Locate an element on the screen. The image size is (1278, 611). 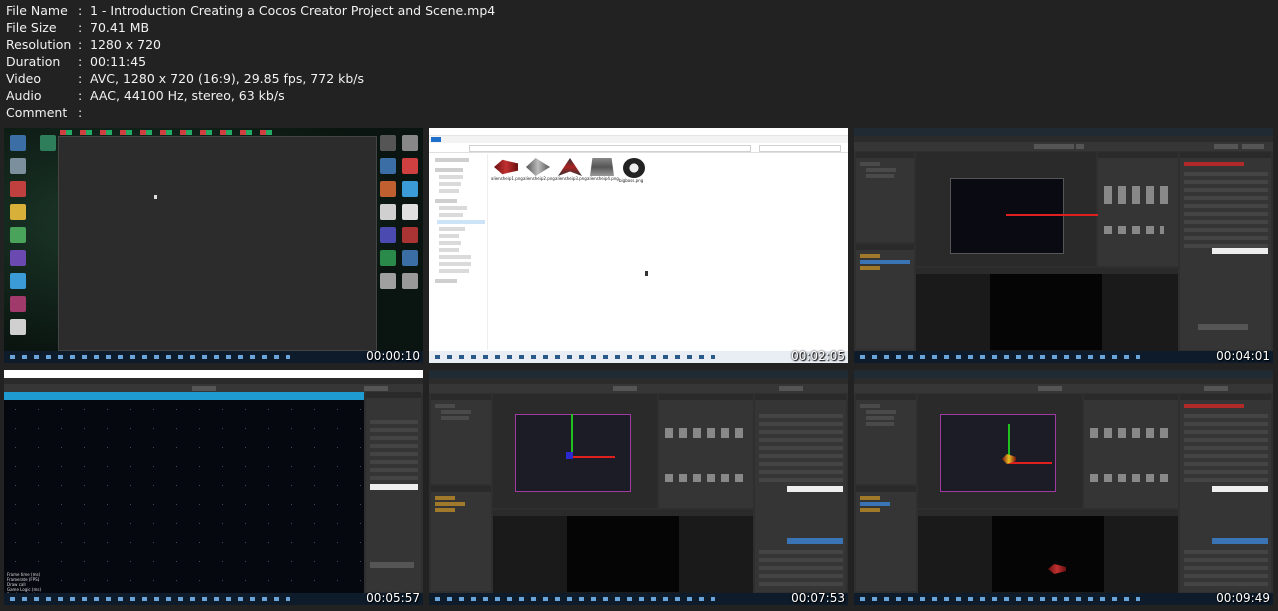
app-icon is located at coordinates (18, 212).